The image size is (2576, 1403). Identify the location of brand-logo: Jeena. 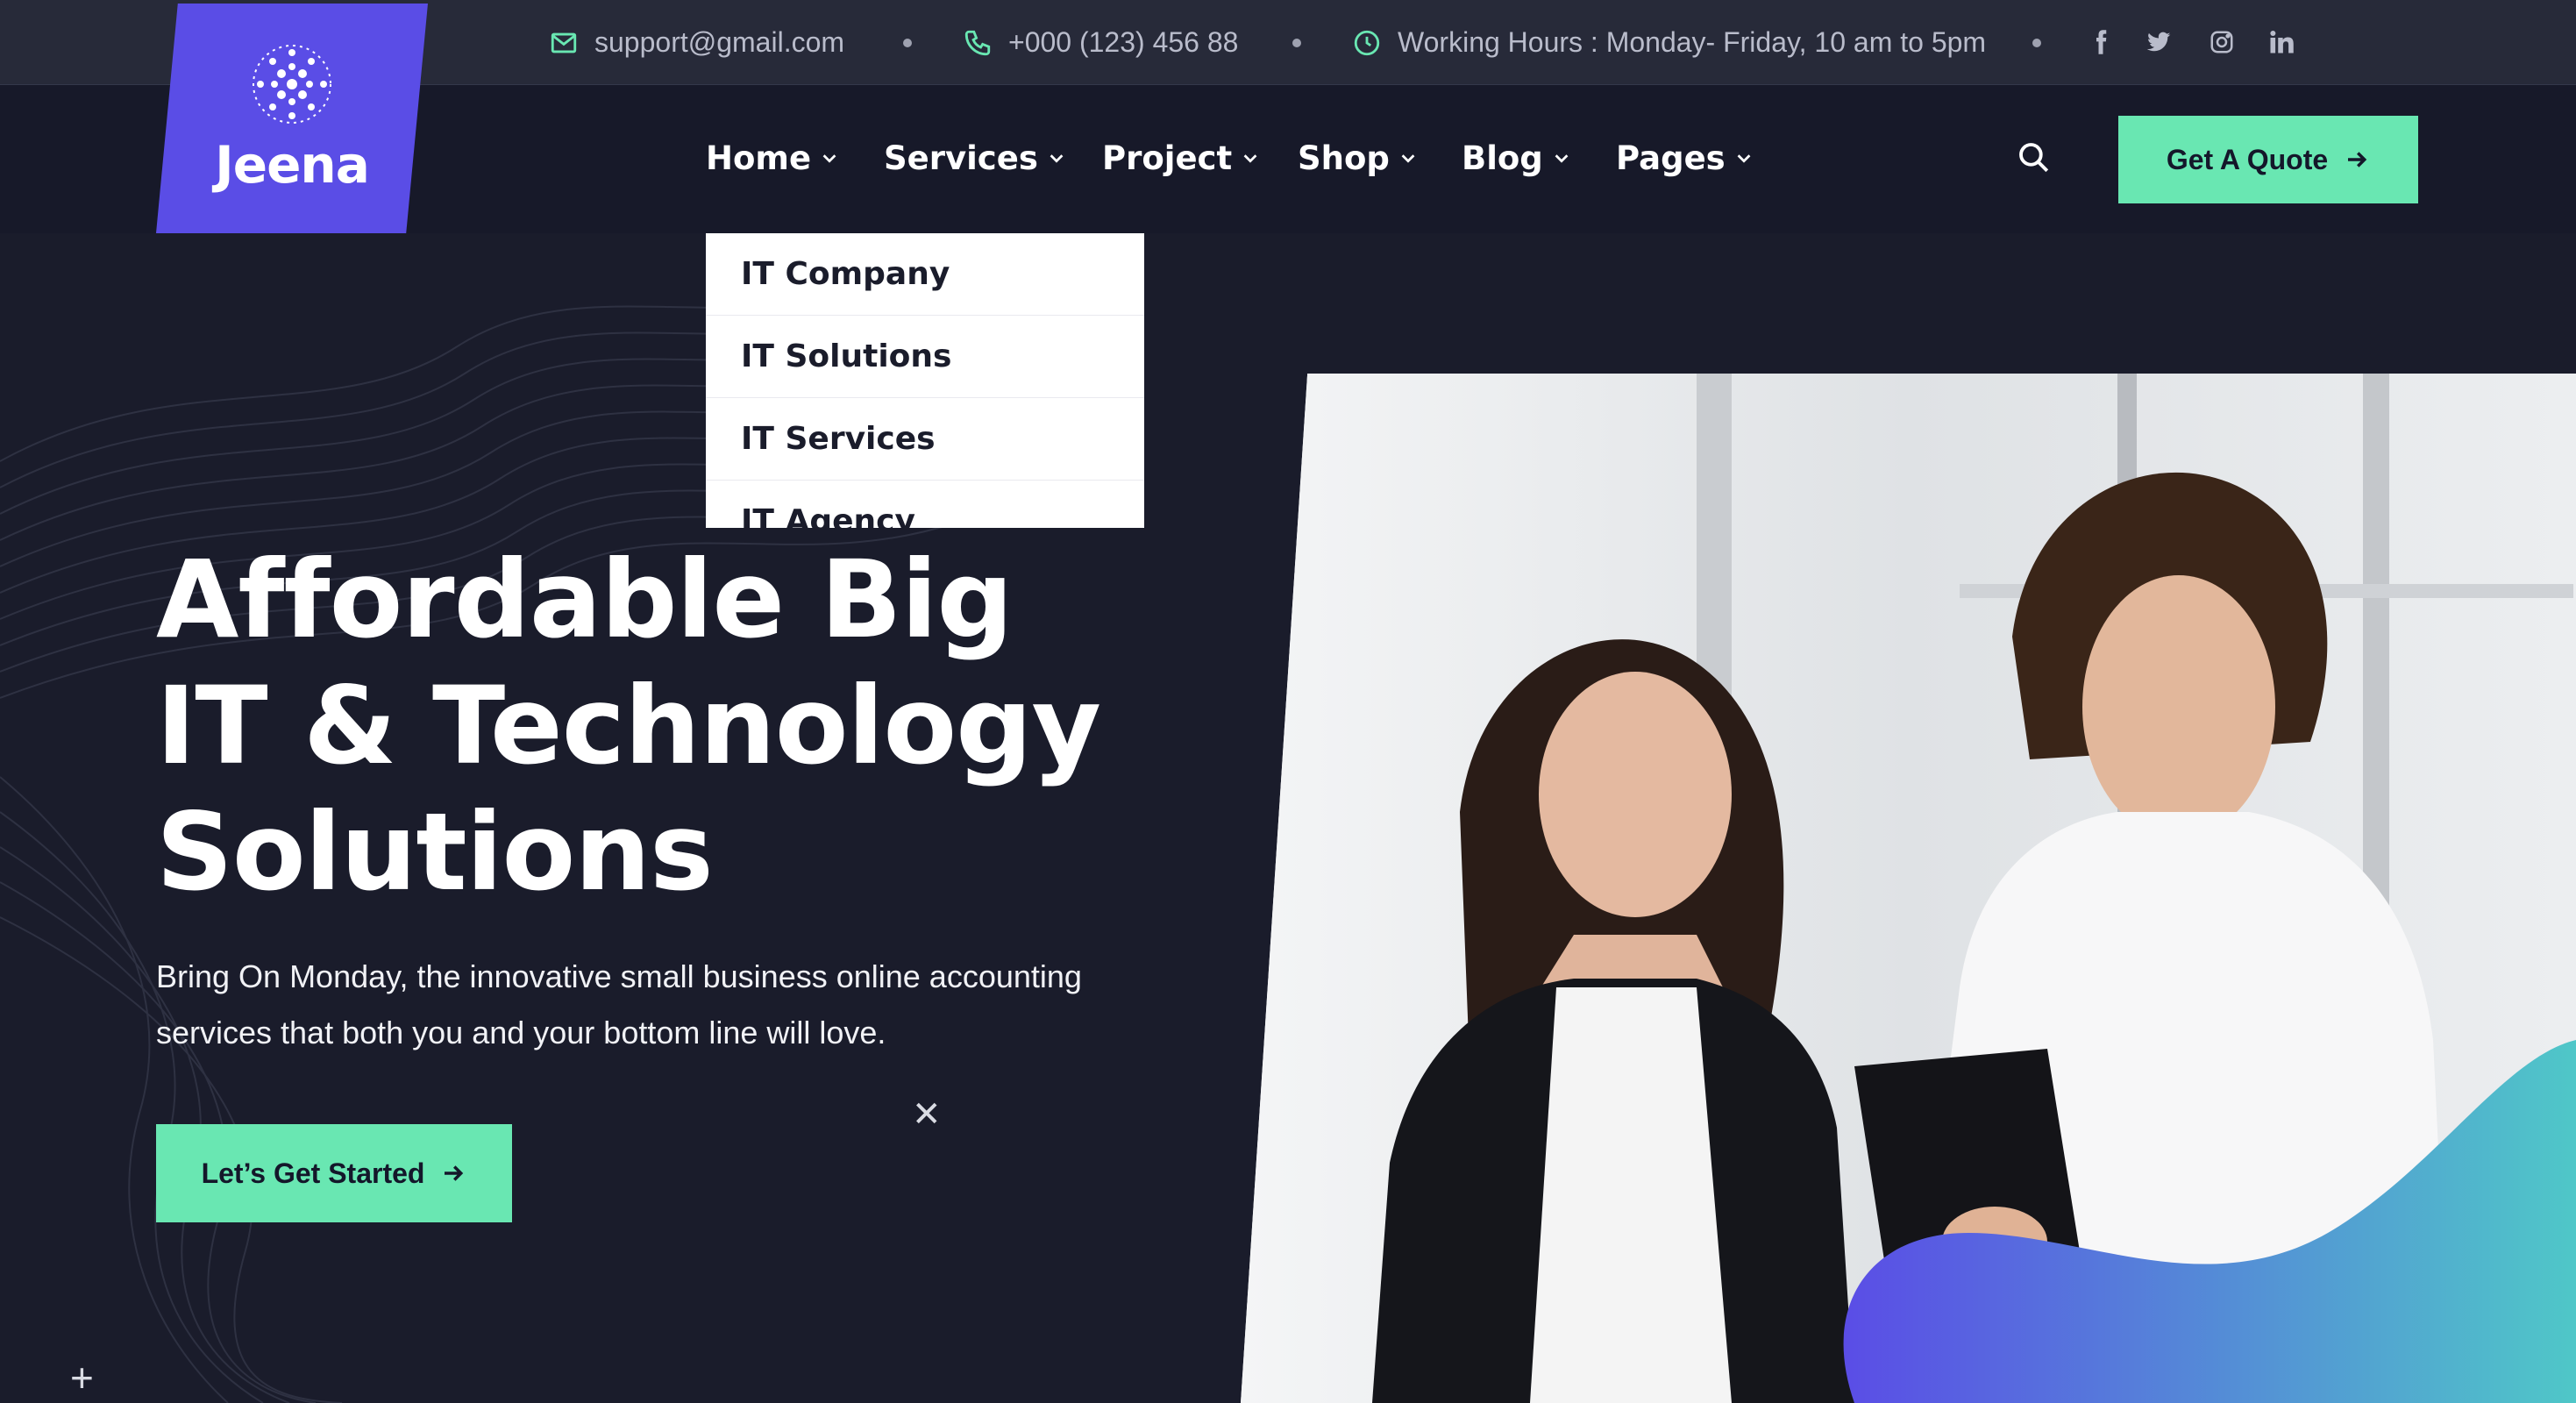
(292, 118).